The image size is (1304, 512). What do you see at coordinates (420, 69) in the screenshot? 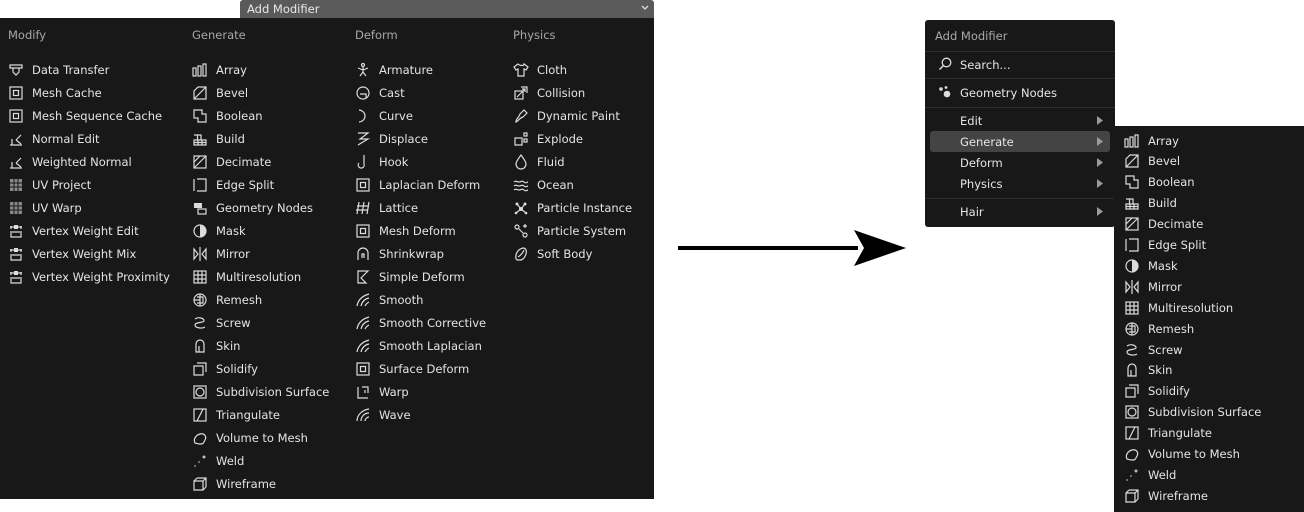
I see `menu-item-armature: Armature` at bounding box center [420, 69].